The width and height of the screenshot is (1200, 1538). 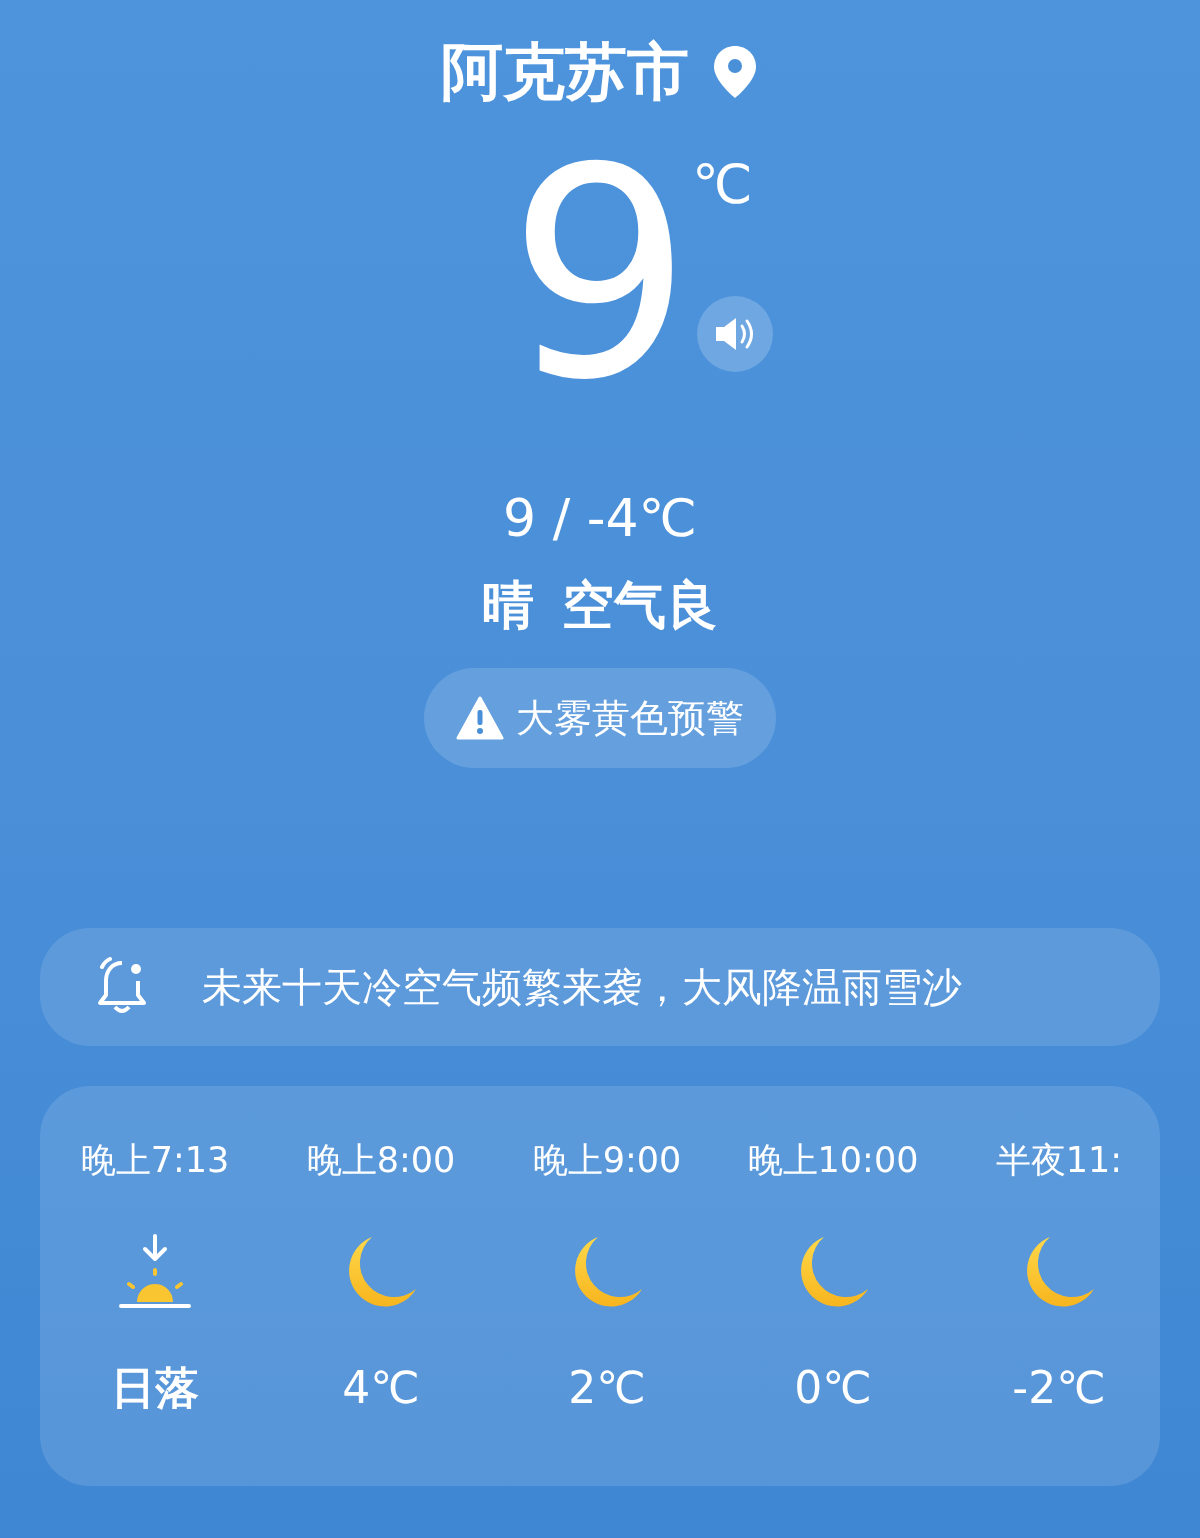 I want to click on hour-time: 晚上9:00, so click(x=607, y=1161).